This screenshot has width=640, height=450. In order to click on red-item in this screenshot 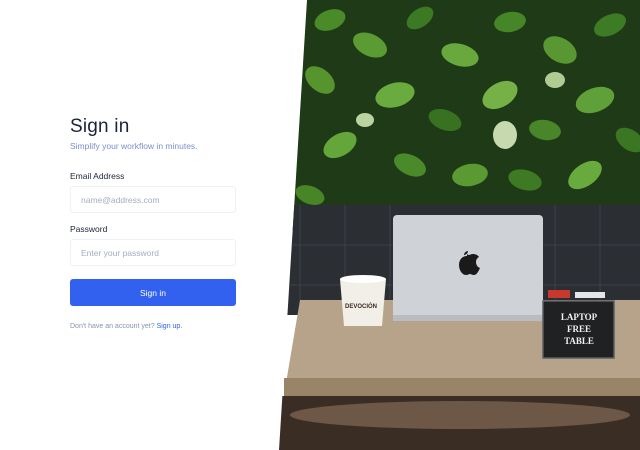, I will do `click(559, 294)`.